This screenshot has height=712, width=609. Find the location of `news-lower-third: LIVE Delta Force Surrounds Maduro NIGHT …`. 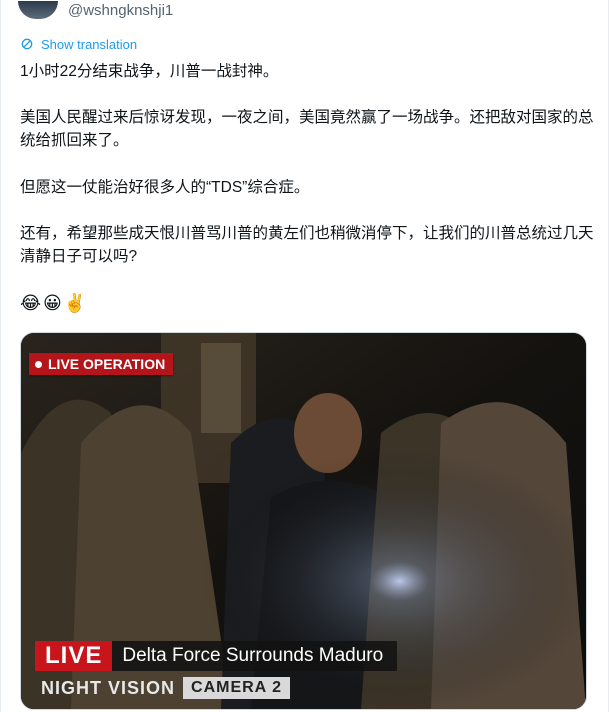

news-lower-third: LIVE Delta Force Surrounds Maduro NIGHT … is located at coordinates (235, 671).